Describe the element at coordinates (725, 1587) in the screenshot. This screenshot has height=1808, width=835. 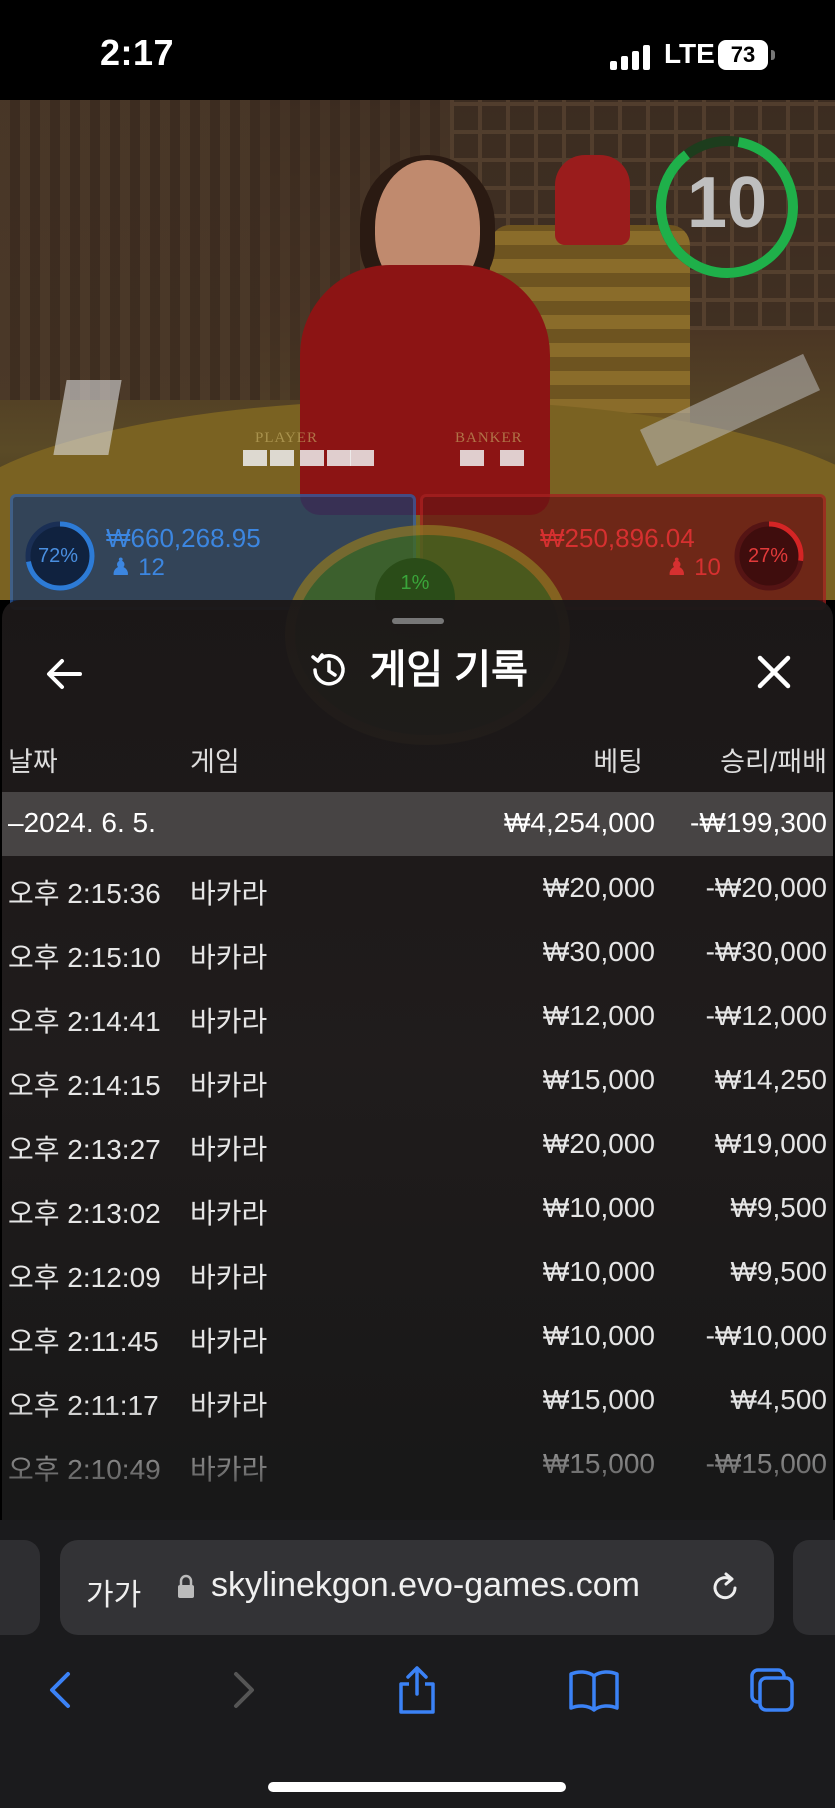
I see `reload-icon` at that location.